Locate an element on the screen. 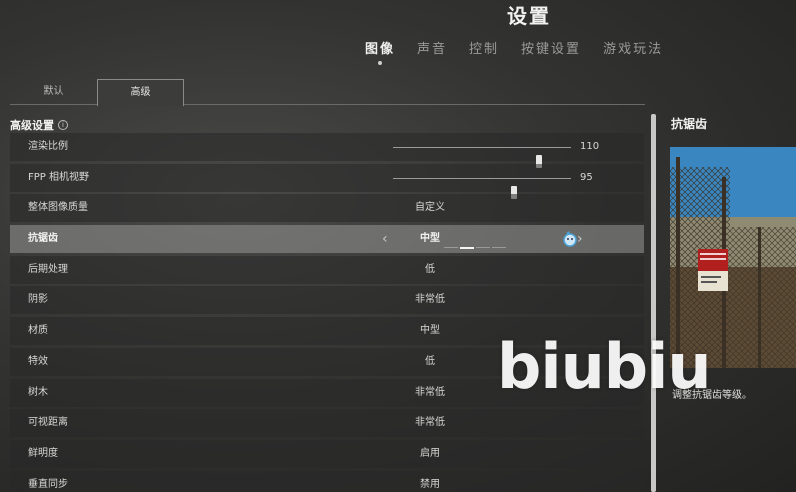  setting-label: 垂直同步 is located at coordinates (48, 484).